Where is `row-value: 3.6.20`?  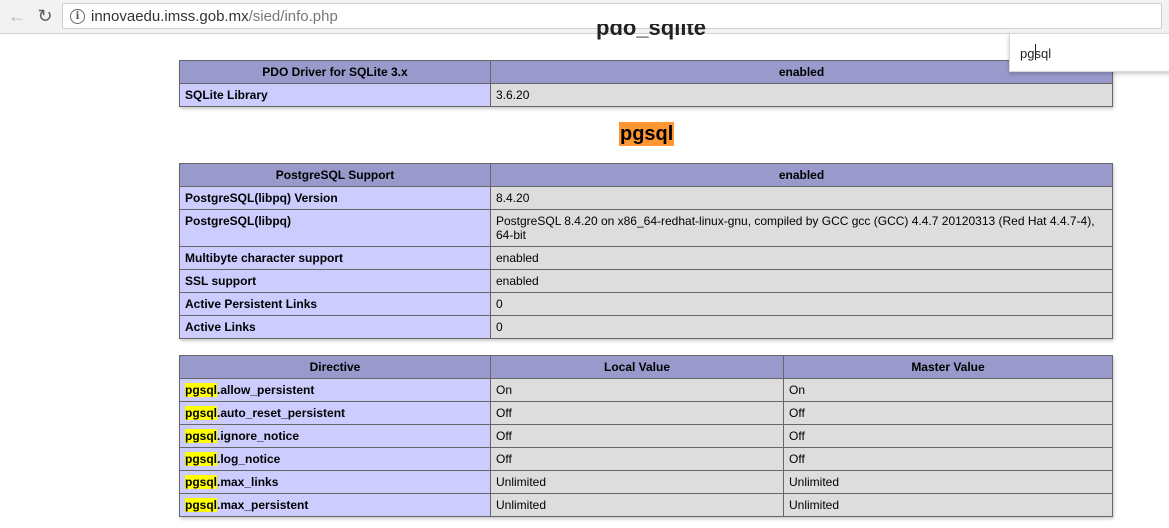
row-value: 3.6.20 is located at coordinates (801, 95).